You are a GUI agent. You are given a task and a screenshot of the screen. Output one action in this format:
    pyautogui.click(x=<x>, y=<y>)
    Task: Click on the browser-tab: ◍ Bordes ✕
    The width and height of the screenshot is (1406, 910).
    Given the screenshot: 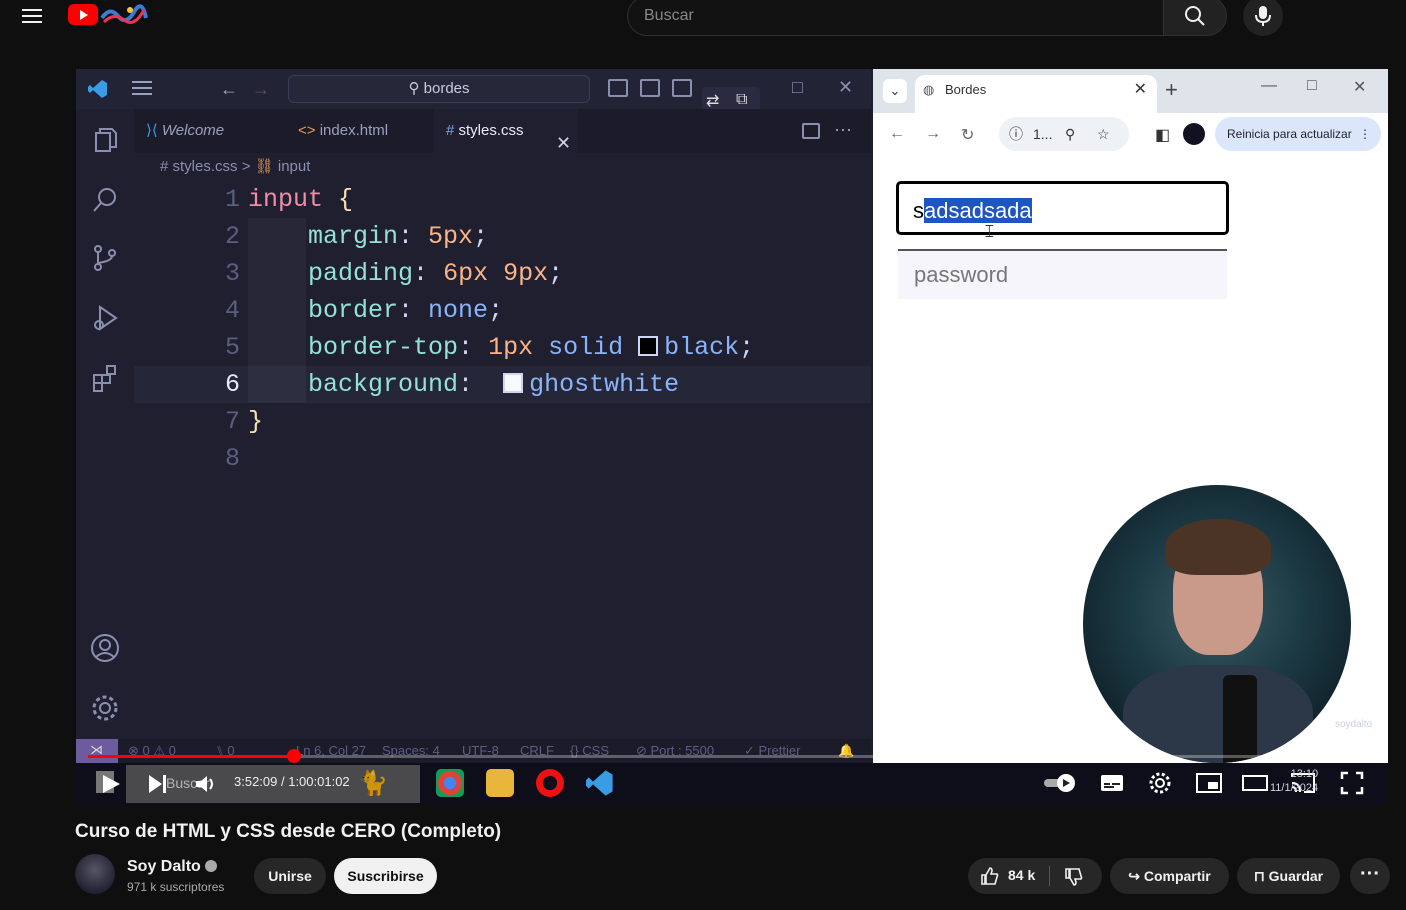 What is the action you would take?
    pyautogui.click(x=1036, y=94)
    